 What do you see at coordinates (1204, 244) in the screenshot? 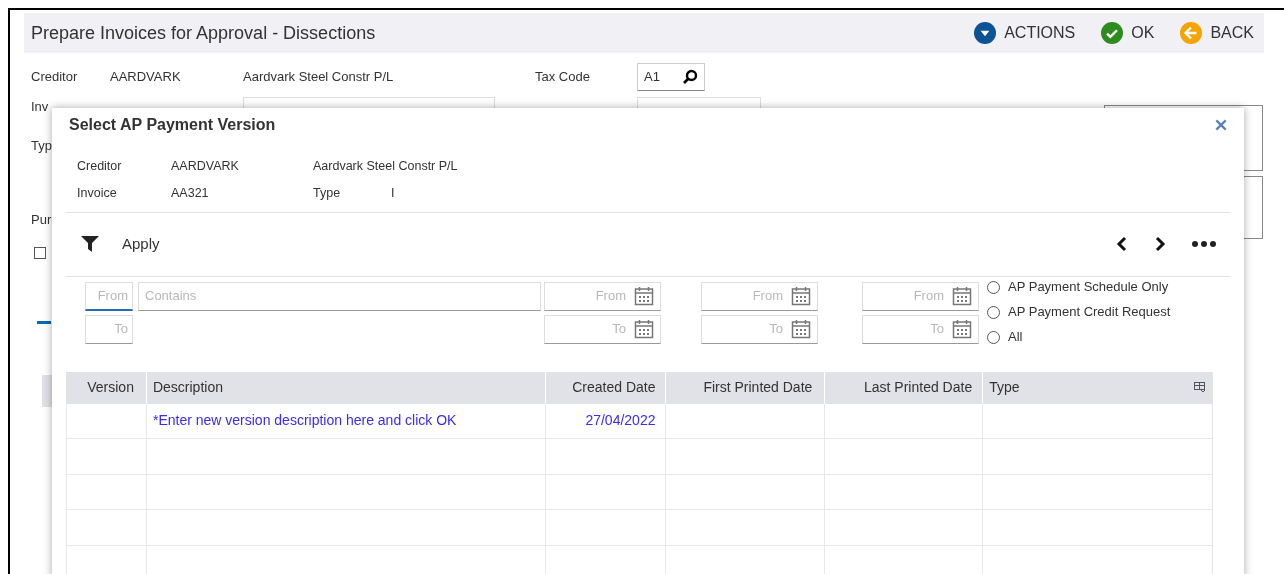
I see `more-button` at bounding box center [1204, 244].